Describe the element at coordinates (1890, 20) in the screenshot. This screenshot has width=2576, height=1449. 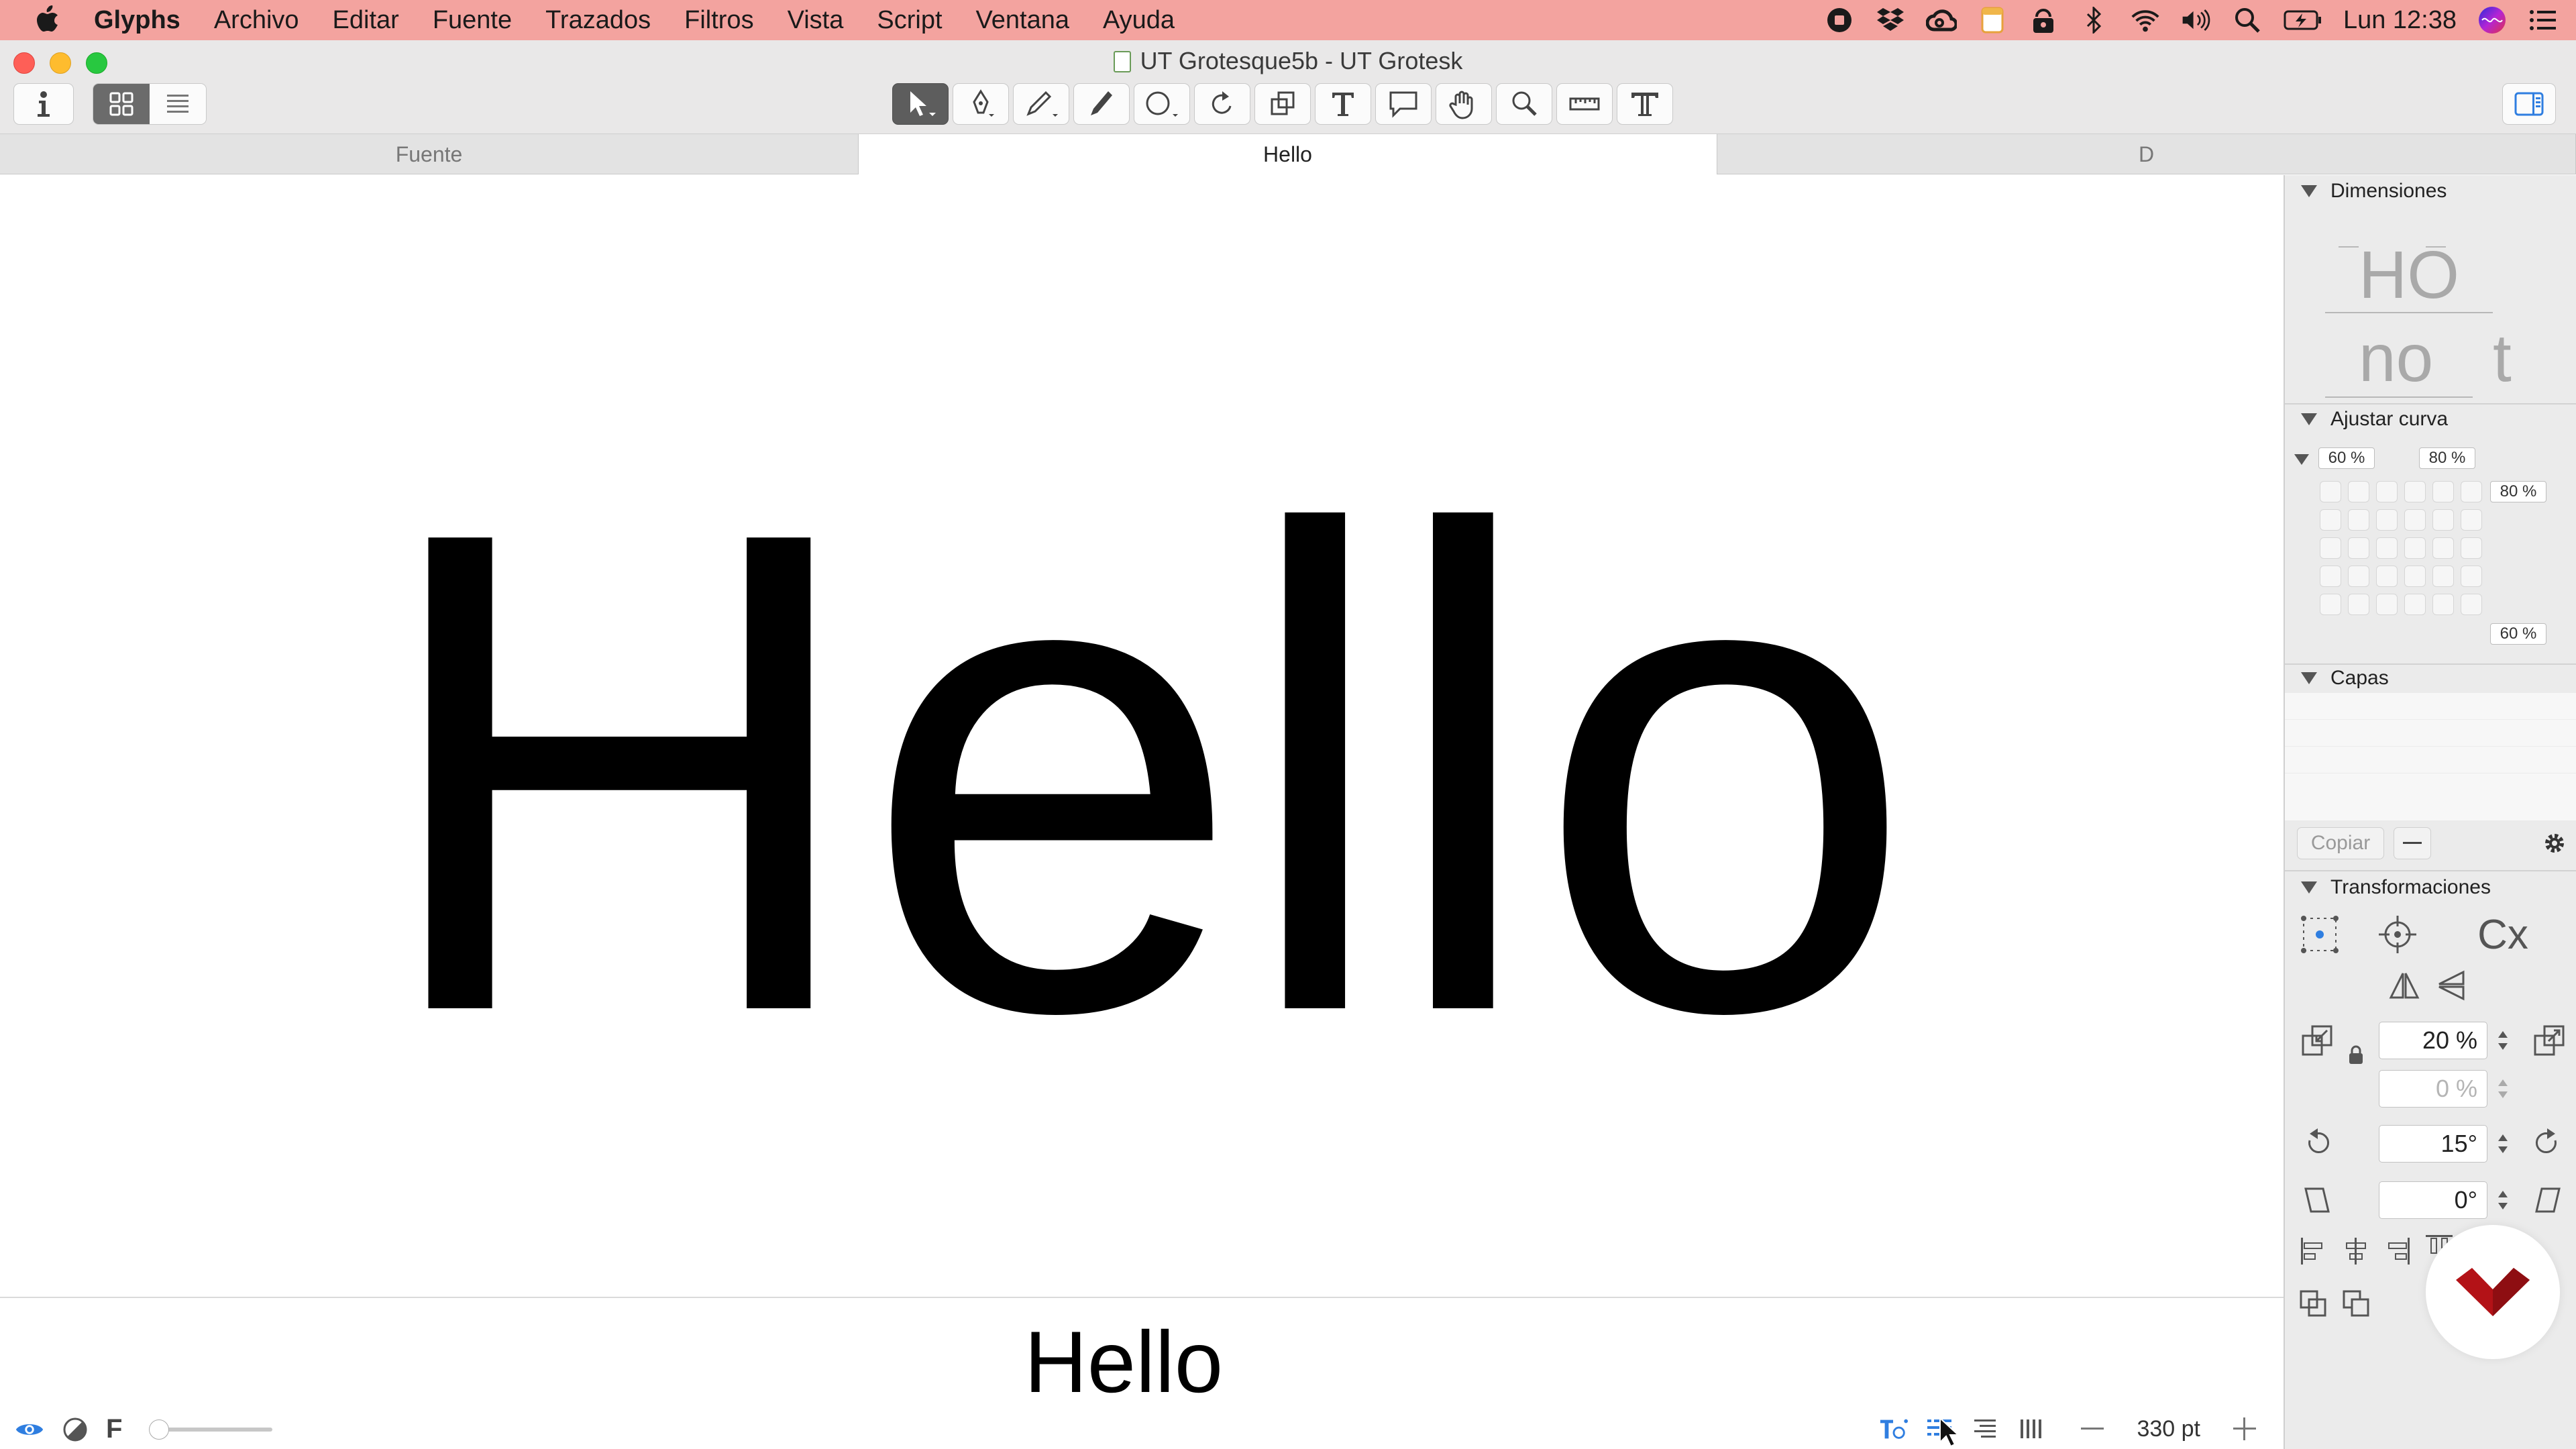
I see `dropbox-icon` at that location.